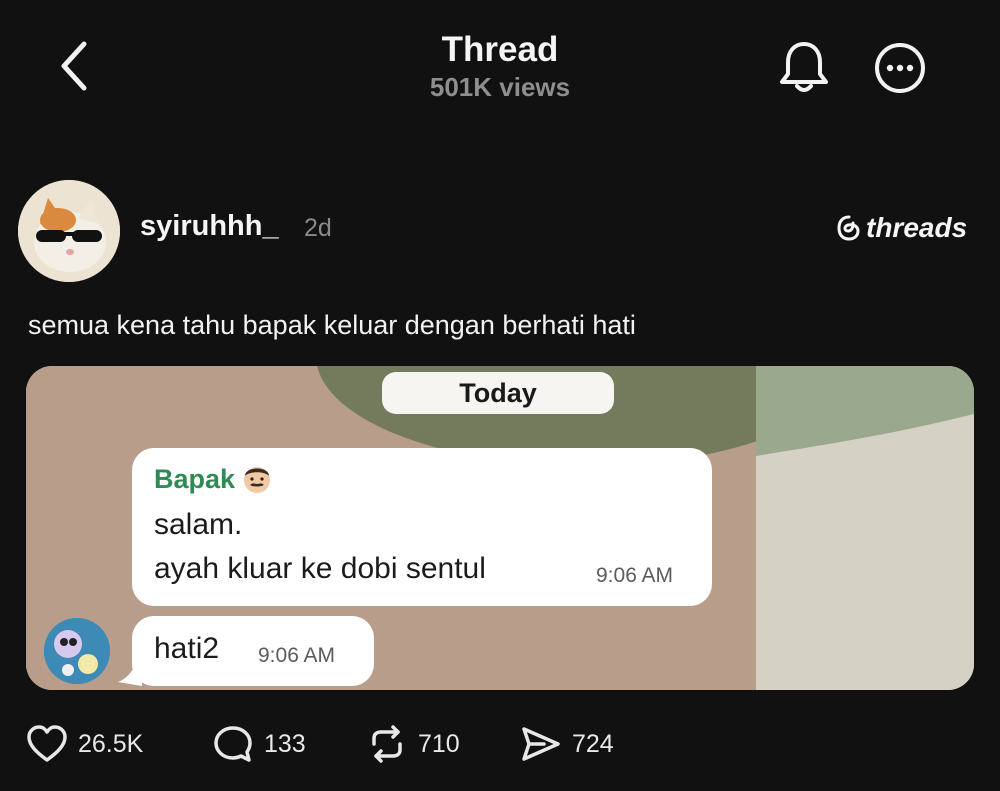  I want to click on send-icon, so click(541, 744).